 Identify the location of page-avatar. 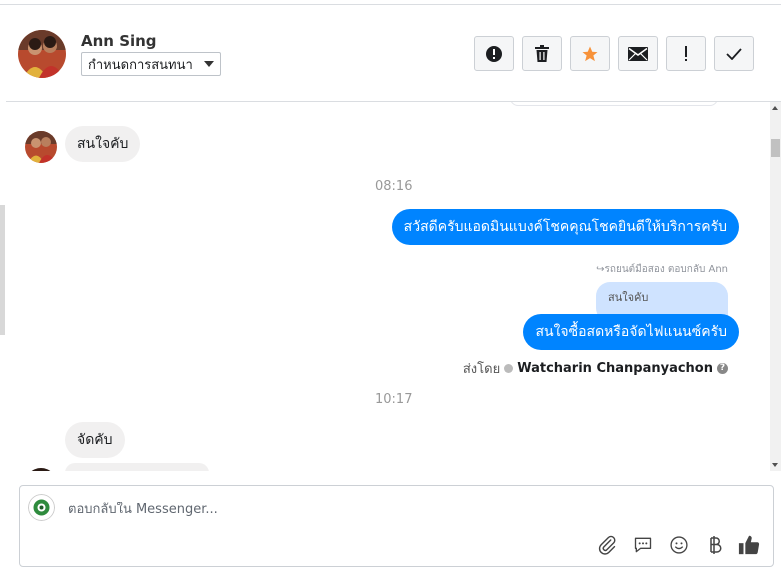
(41, 507).